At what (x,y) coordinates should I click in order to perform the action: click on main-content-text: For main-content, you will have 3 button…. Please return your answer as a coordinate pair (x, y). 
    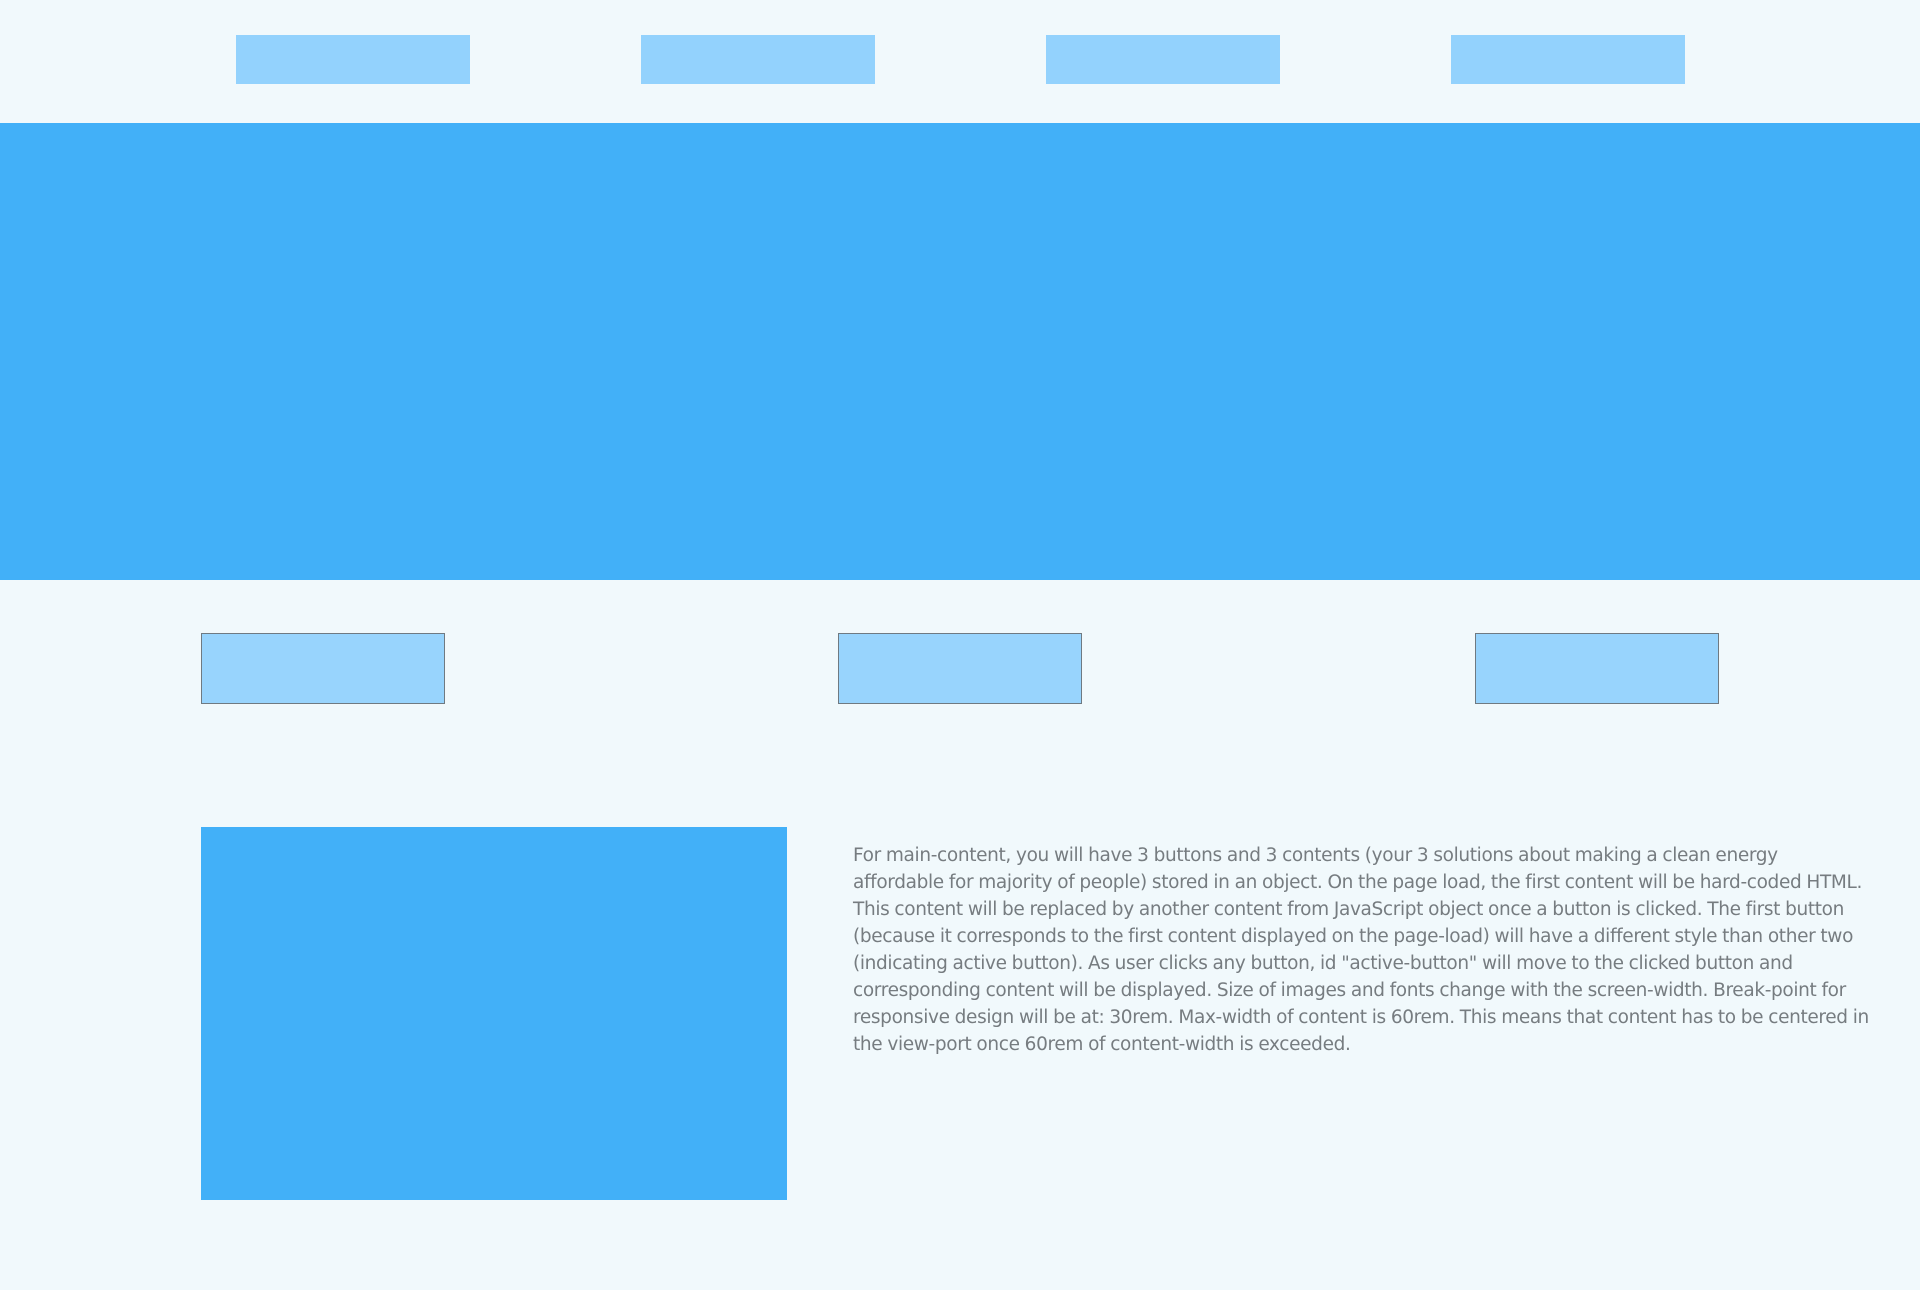
    Looking at the image, I should click on (1361, 950).